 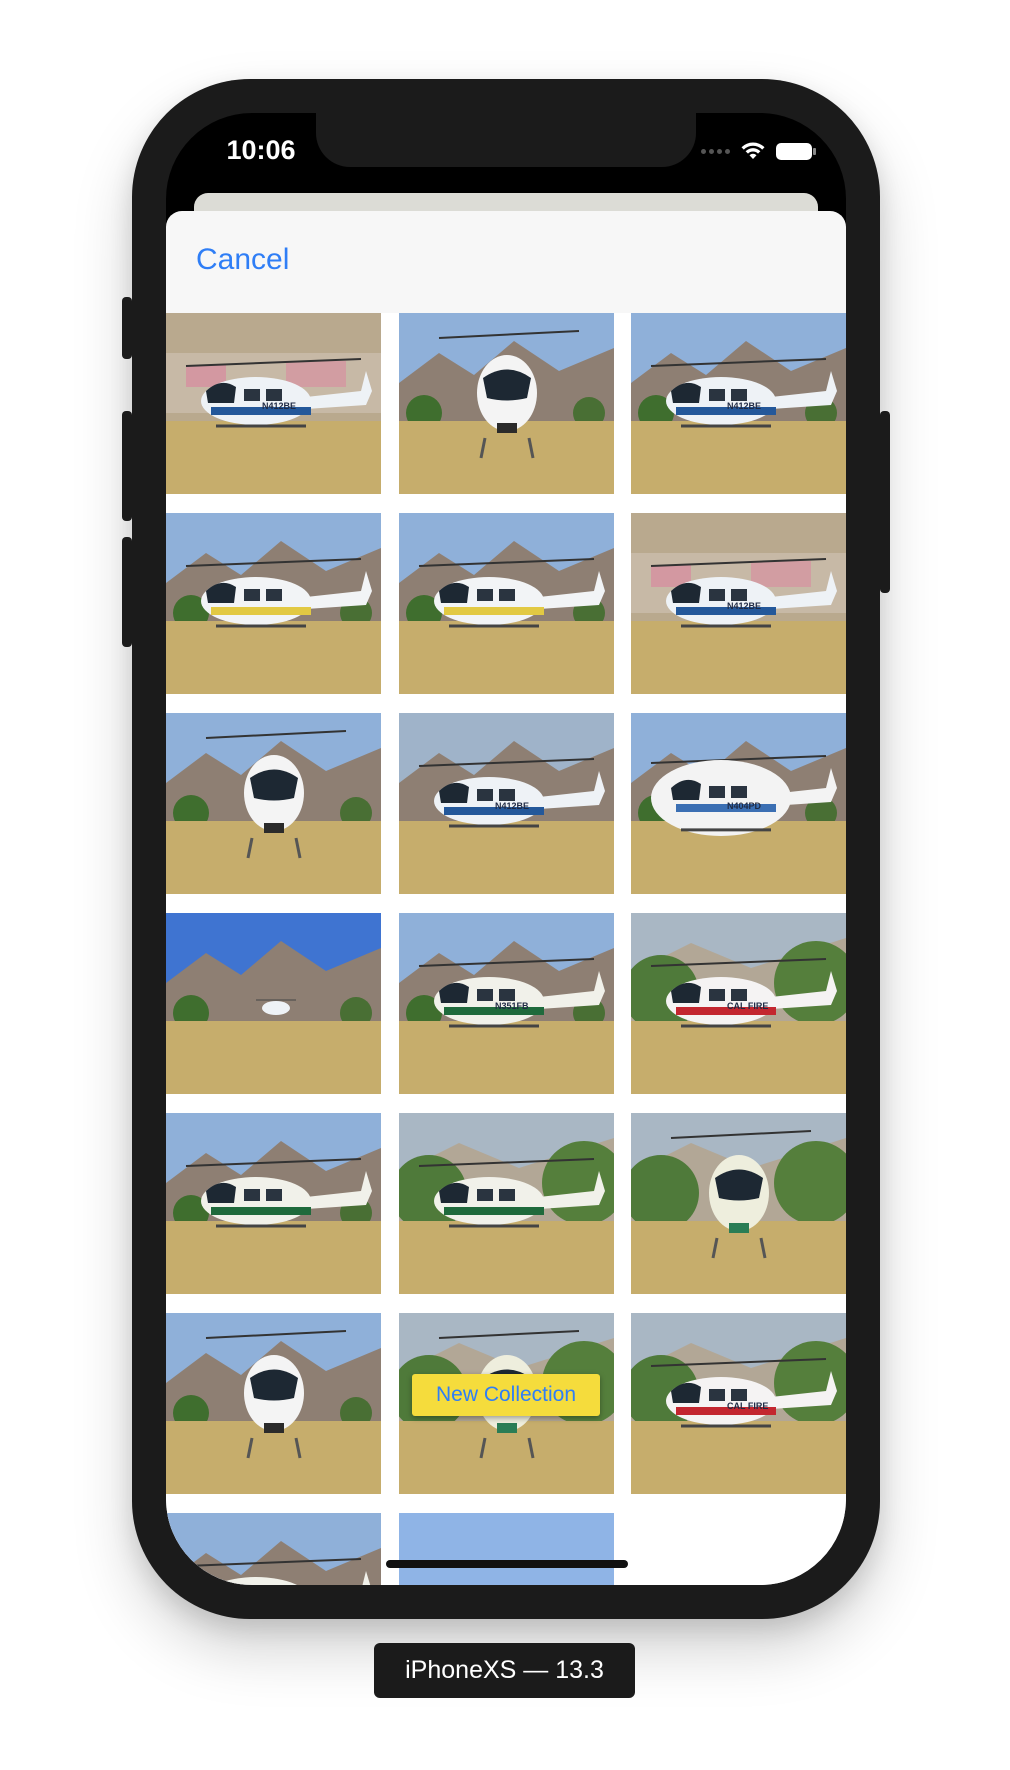 I want to click on photo-tail-label: N404PD, so click(x=744, y=806).